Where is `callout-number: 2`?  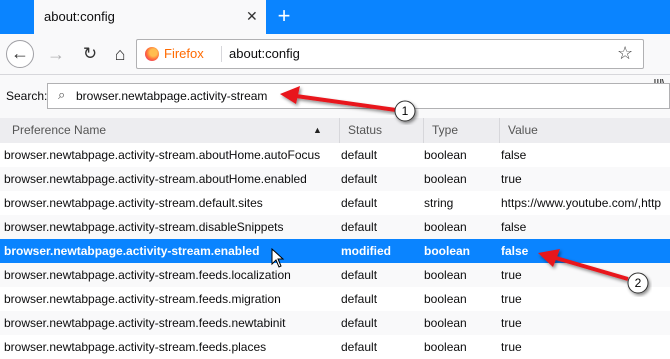 callout-number: 2 is located at coordinates (638, 283).